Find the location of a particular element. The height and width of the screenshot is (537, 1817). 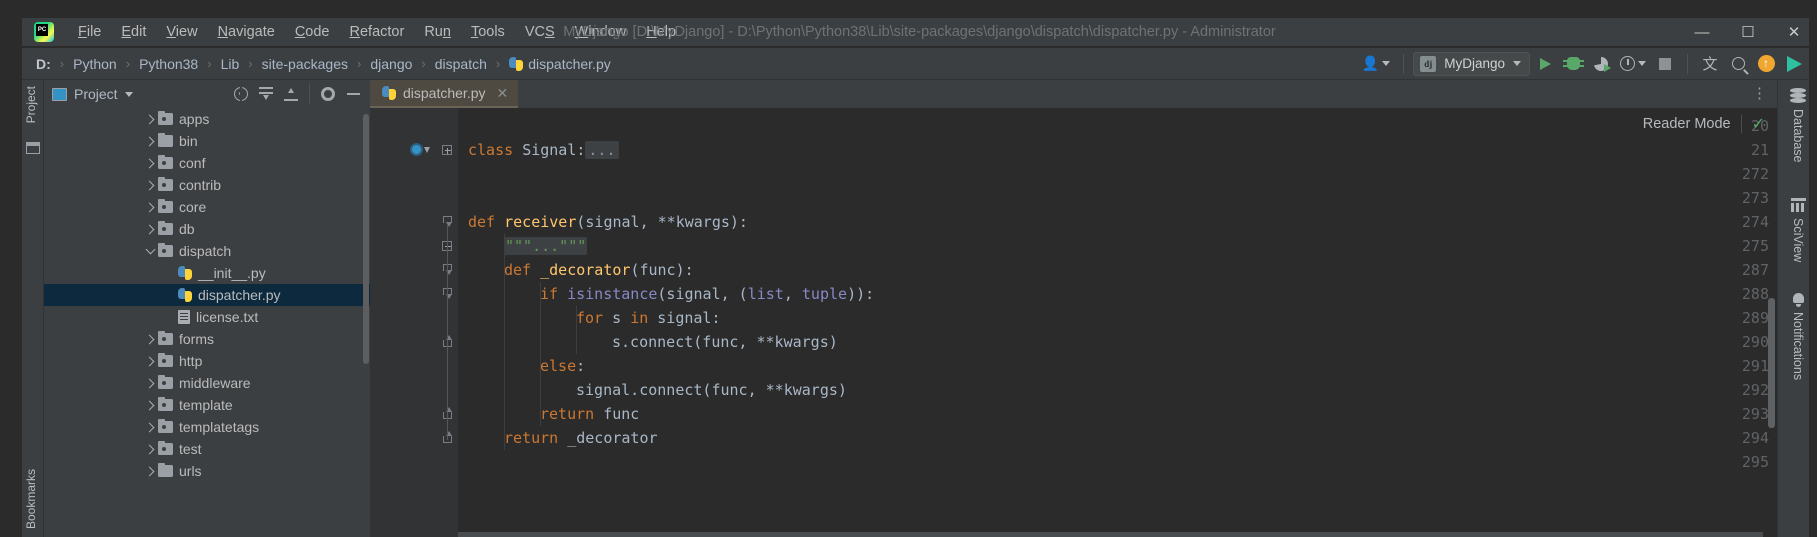

maximize-button: ☐ is located at coordinates (1748, 32).